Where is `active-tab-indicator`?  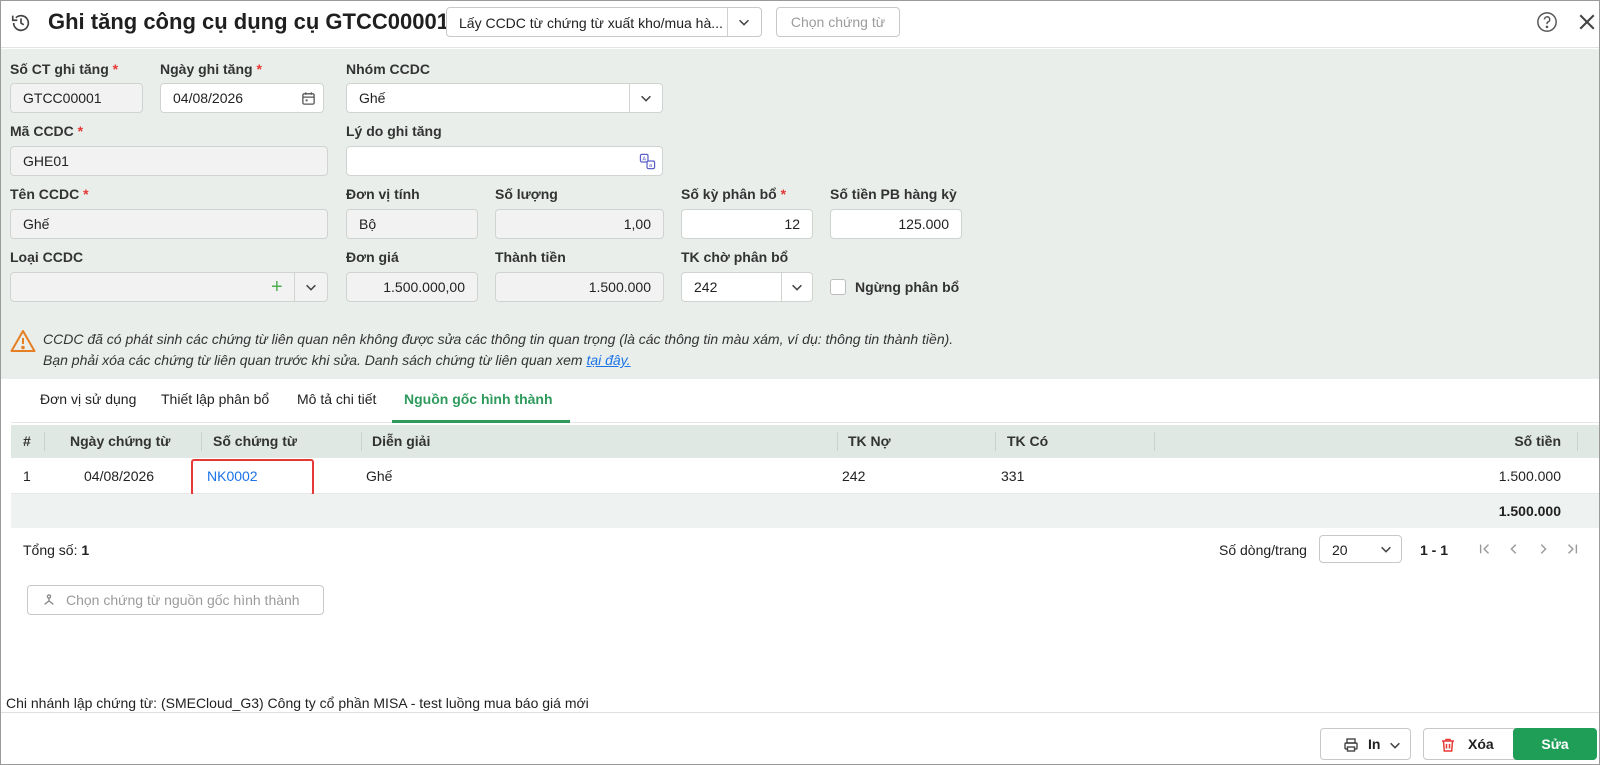
active-tab-indicator is located at coordinates (481, 421).